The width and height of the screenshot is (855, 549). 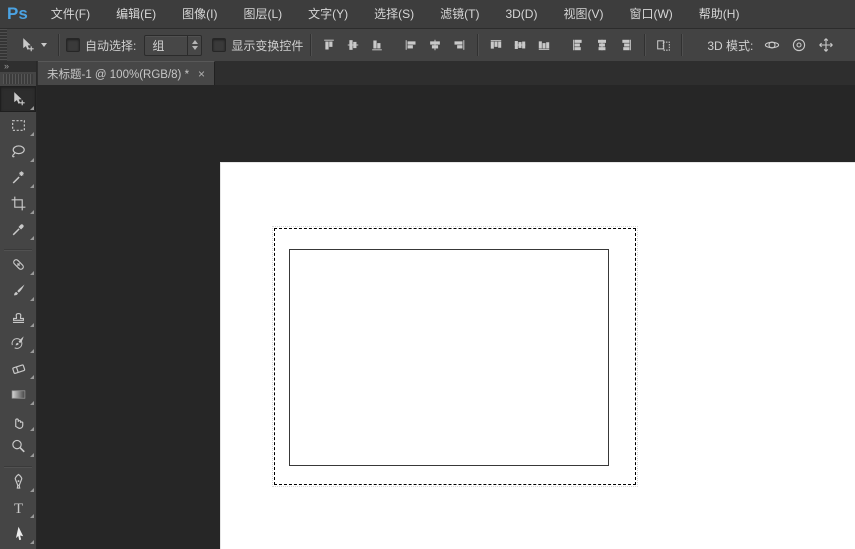 What do you see at coordinates (544, 45) in the screenshot?
I see `distribute-bottom-edges-icon` at bounding box center [544, 45].